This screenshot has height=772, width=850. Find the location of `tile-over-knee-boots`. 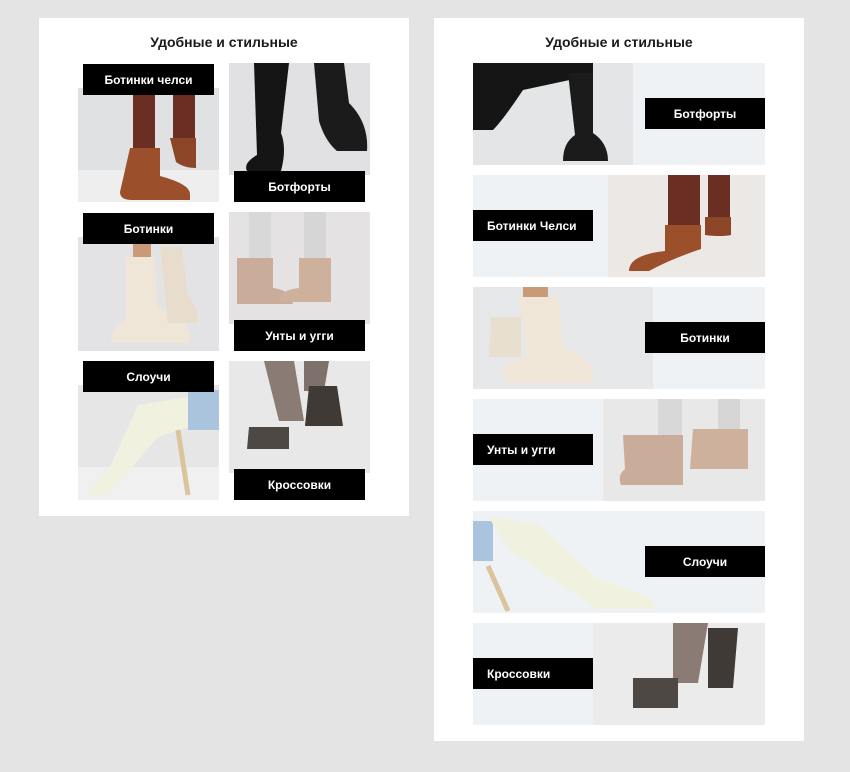

tile-over-knee-boots is located at coordinates (299, 119).